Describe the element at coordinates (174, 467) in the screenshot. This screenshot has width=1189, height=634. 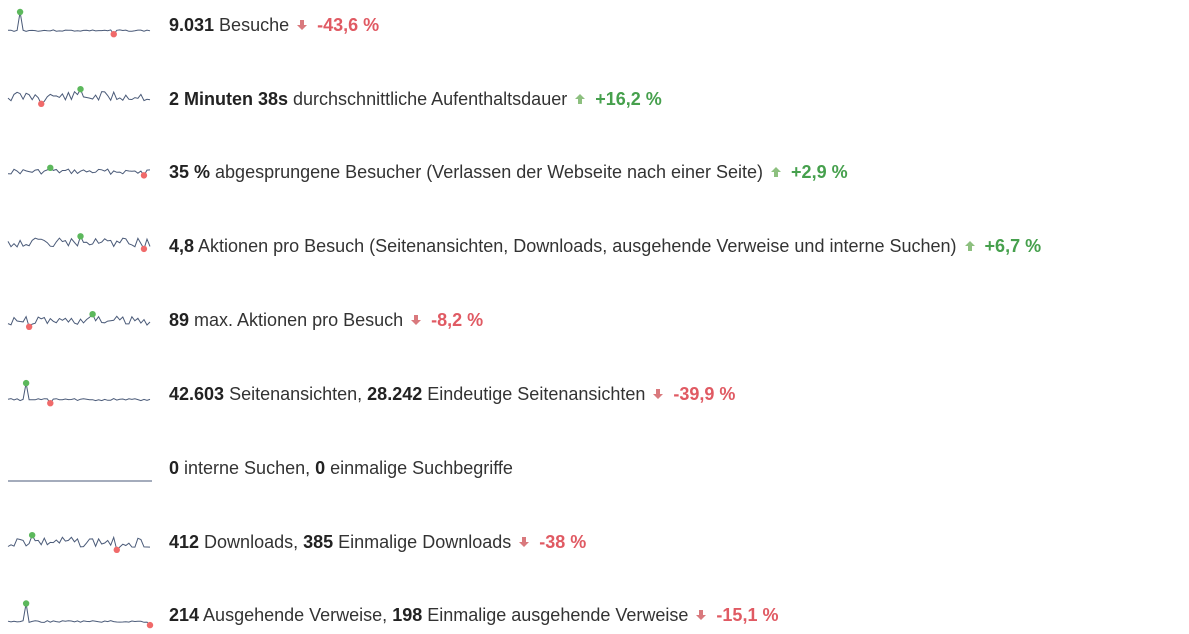
I see `metric-value: 0` at that location.